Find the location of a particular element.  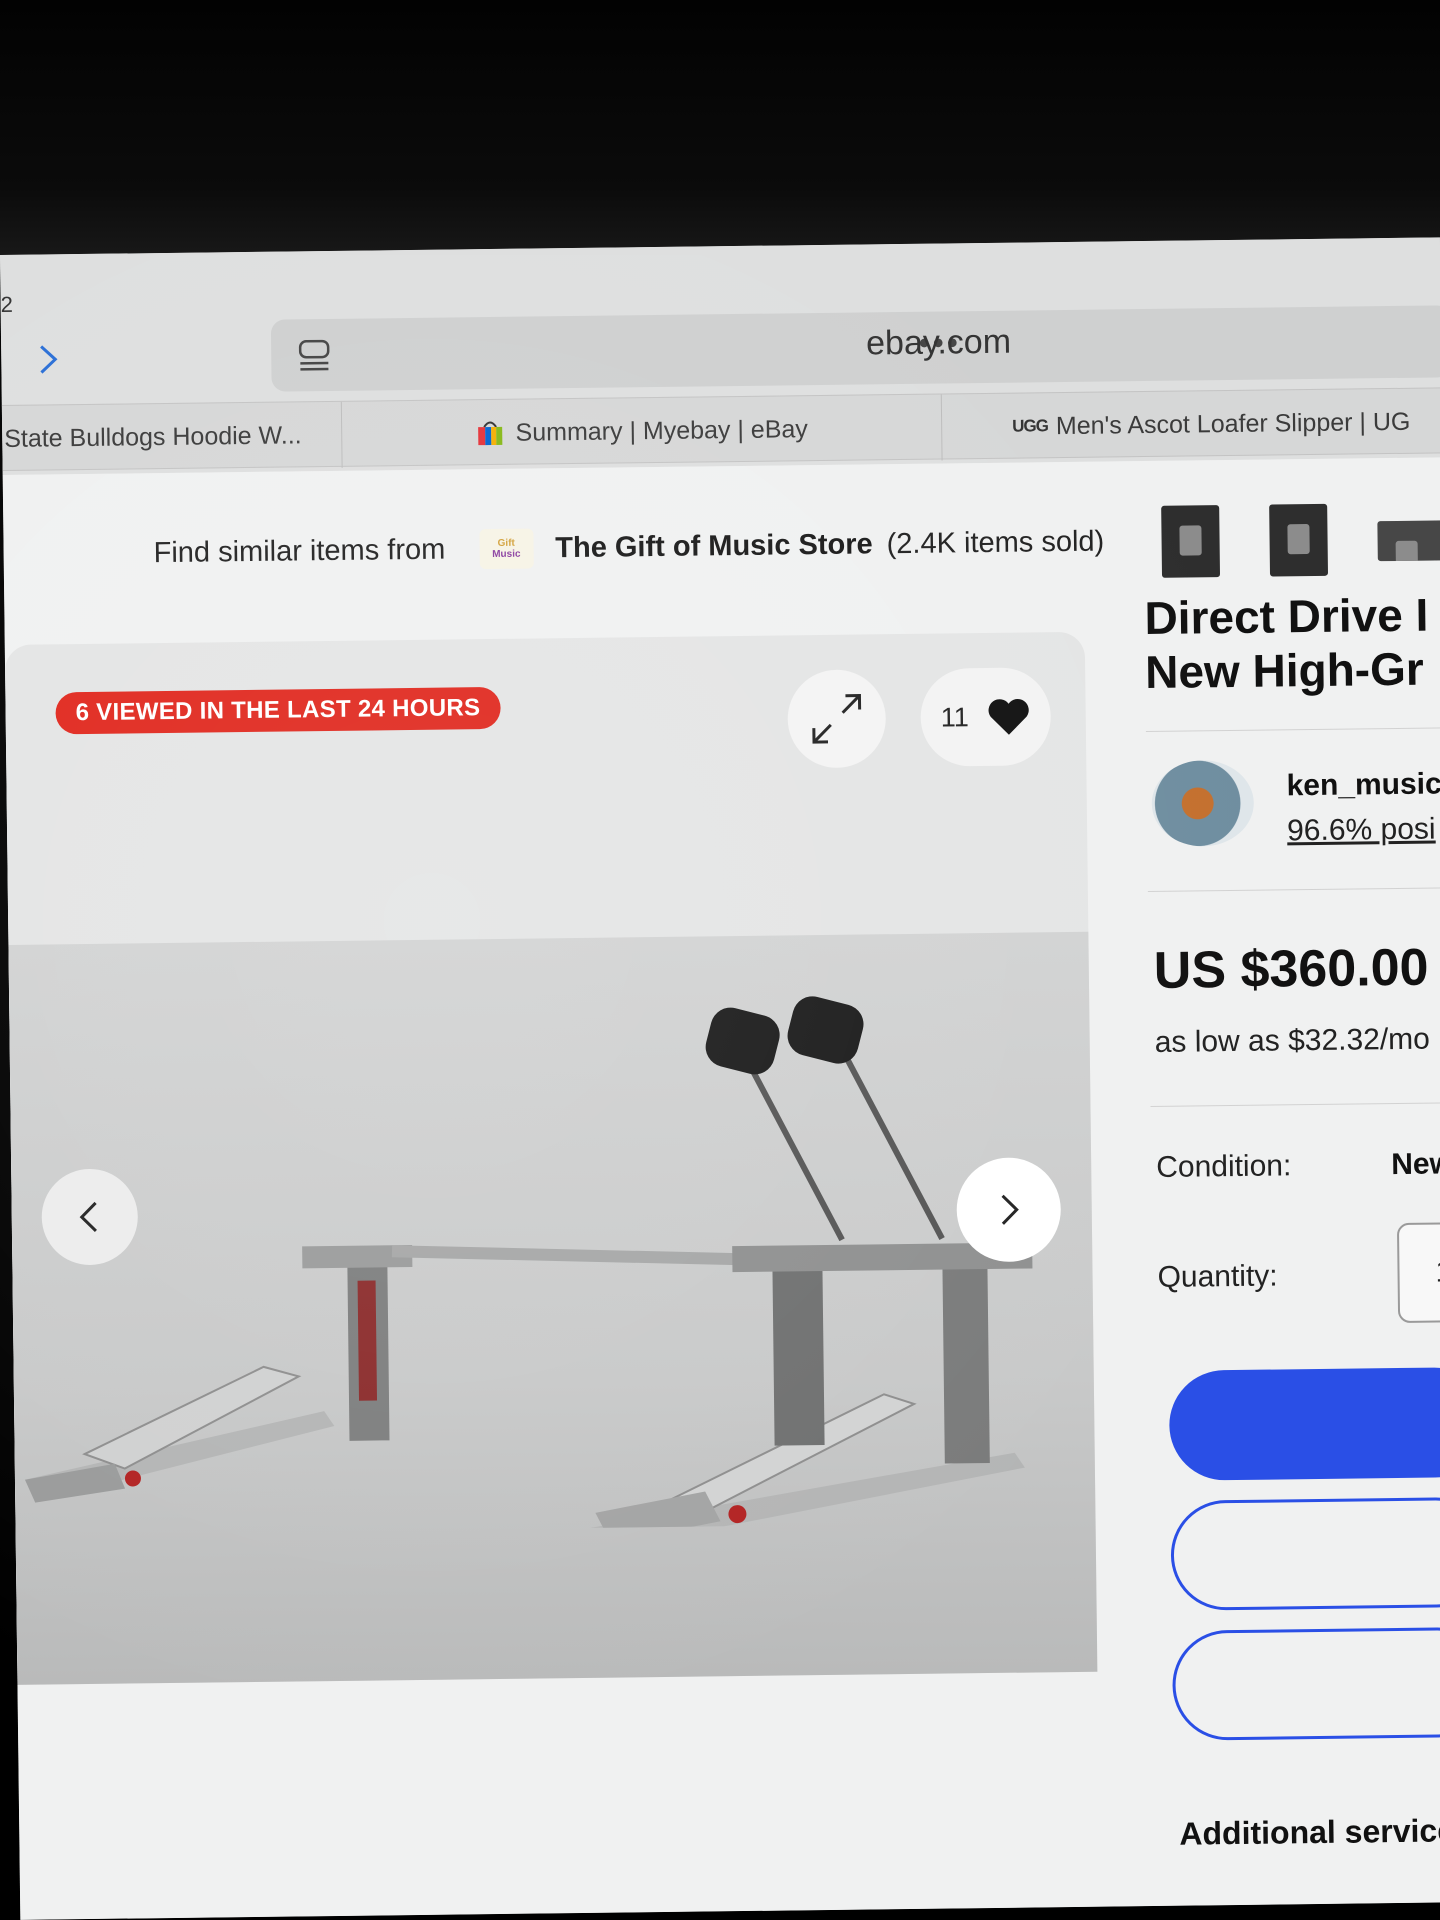

store-logo: Gift Music is located at coordinates (506, 549).